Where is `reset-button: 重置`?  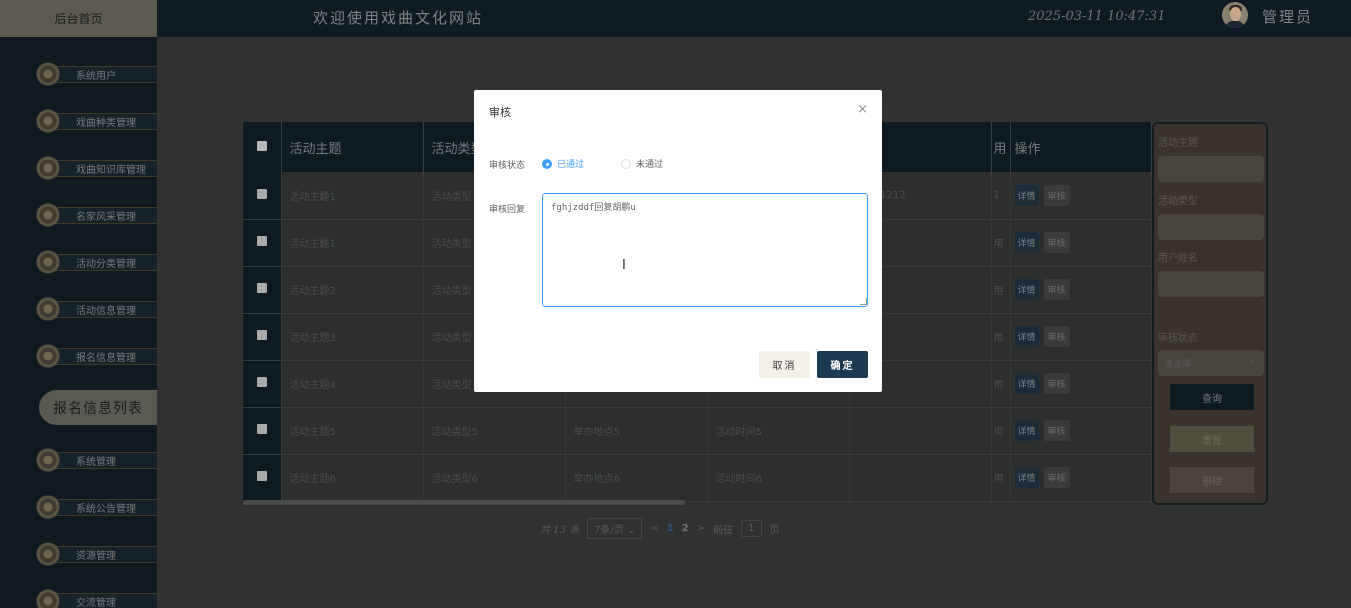
reset-button: 重置 is located at coordinates (1212, 439).